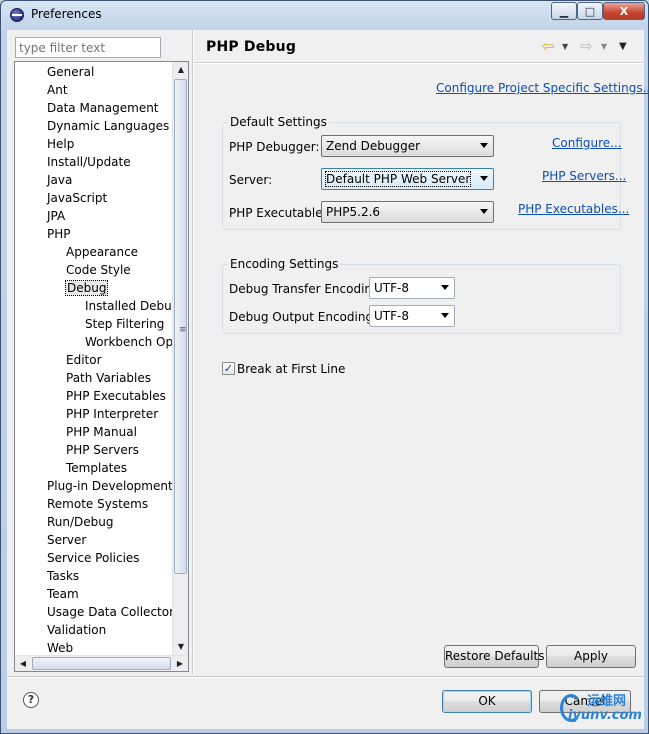  I want to click on tree-item-php-servers: PHP Servers, so click(102, 450).